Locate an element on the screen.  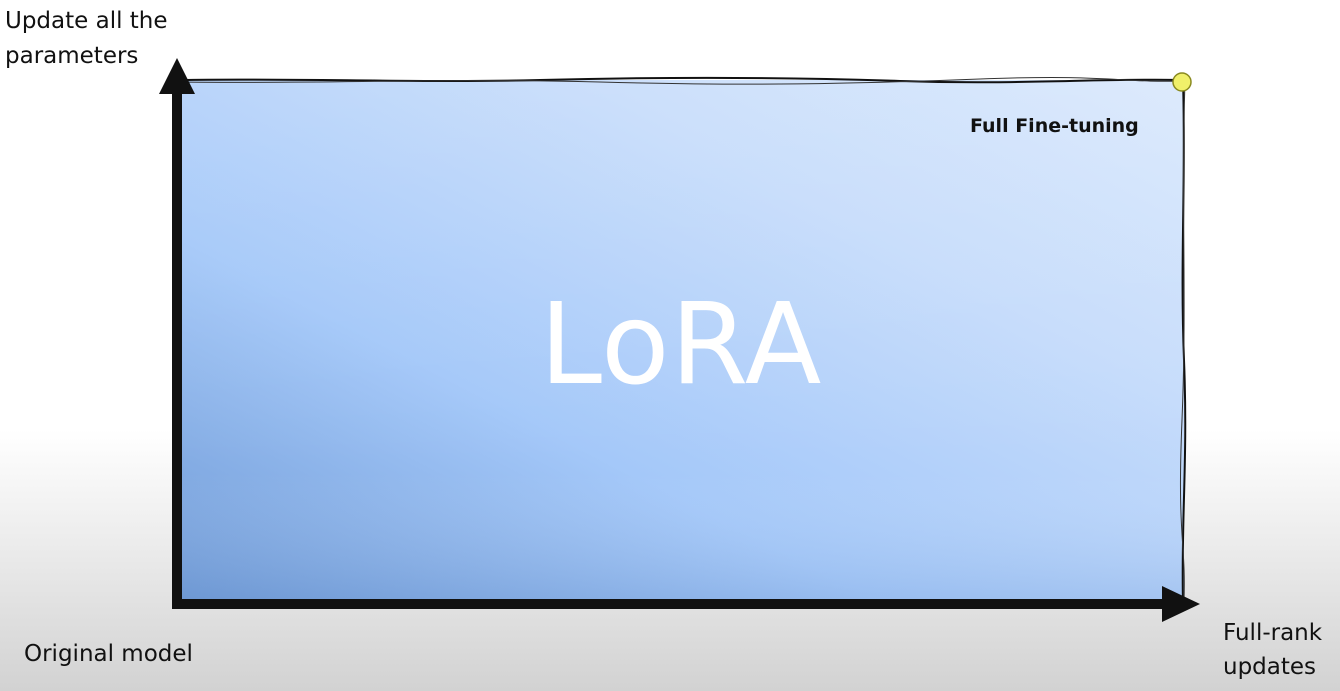
lora-region-label: LoRA is located at coordinates (681, 345).